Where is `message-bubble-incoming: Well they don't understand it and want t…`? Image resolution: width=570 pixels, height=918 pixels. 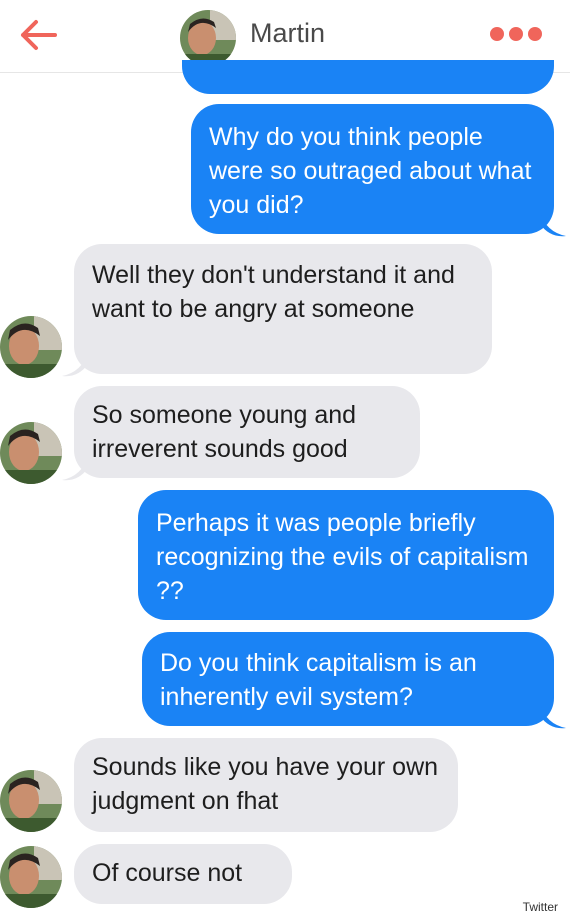
message-bubble-incoming: Well they don't understand it and want t… is located at coordinates (283, 309).